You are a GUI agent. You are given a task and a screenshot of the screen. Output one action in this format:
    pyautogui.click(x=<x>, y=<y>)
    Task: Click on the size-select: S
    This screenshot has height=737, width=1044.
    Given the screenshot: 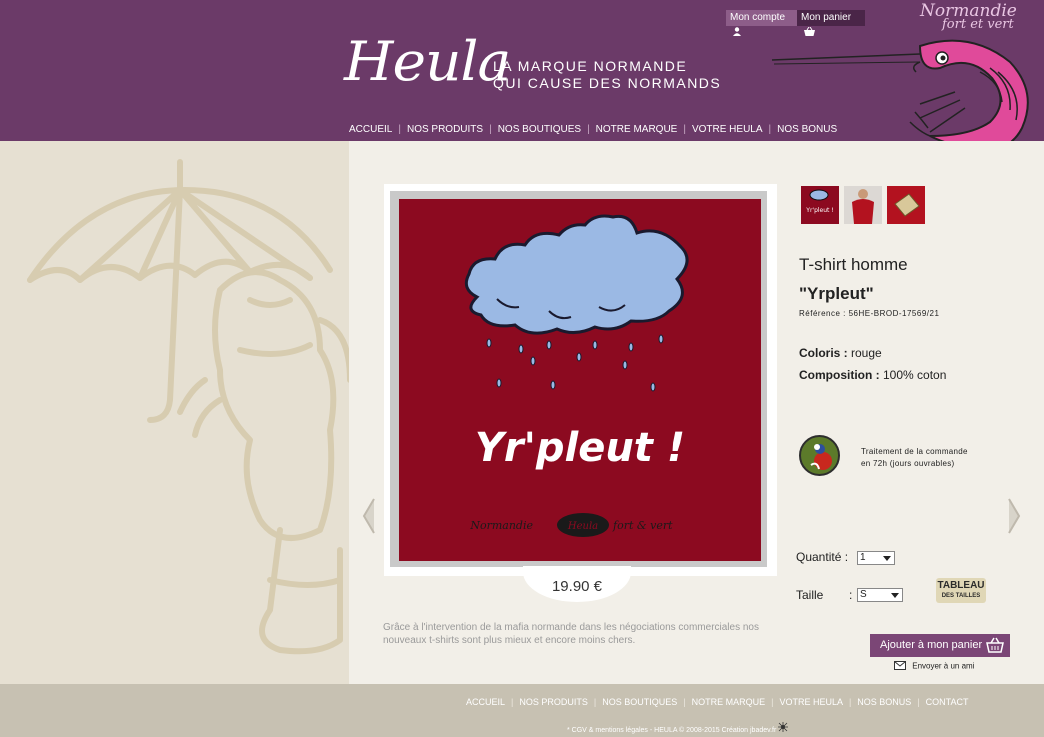 What is the action you would take?
    pyautogui.click(x=880, y=595)
    